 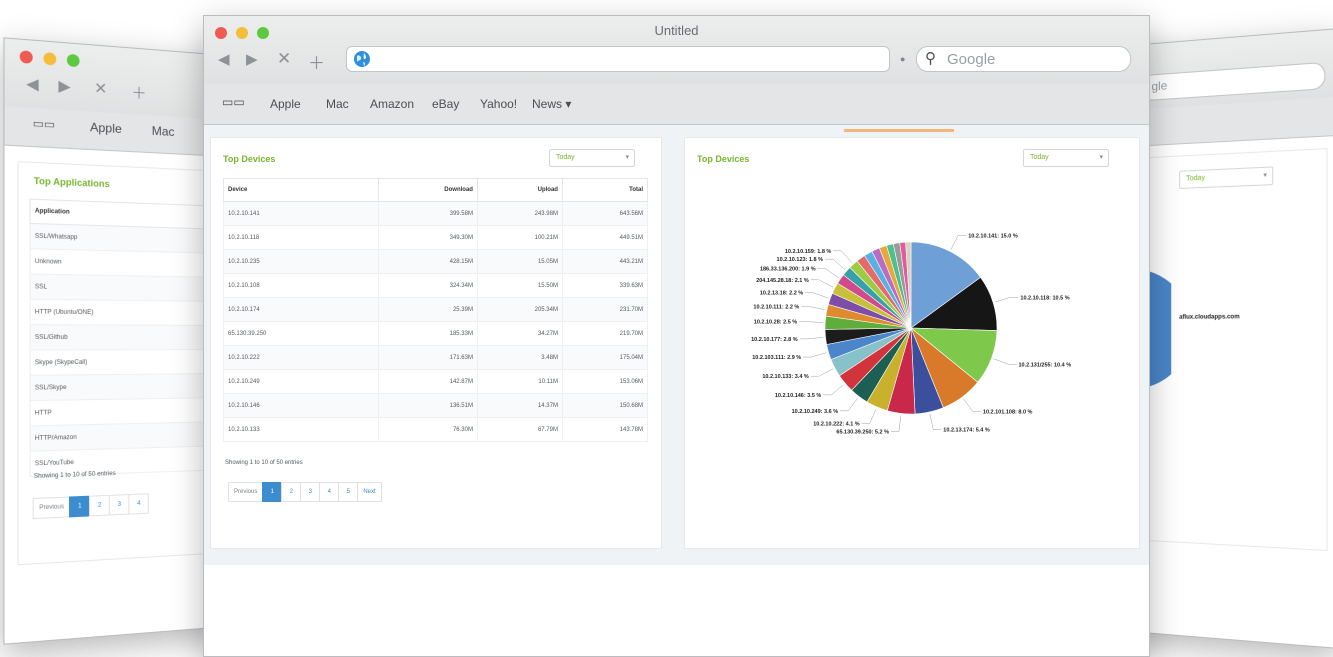 What do you see at coordinates (1159, 86) in the screenshot?
I see `search-text: gle` at bounding box center [1159, 86].